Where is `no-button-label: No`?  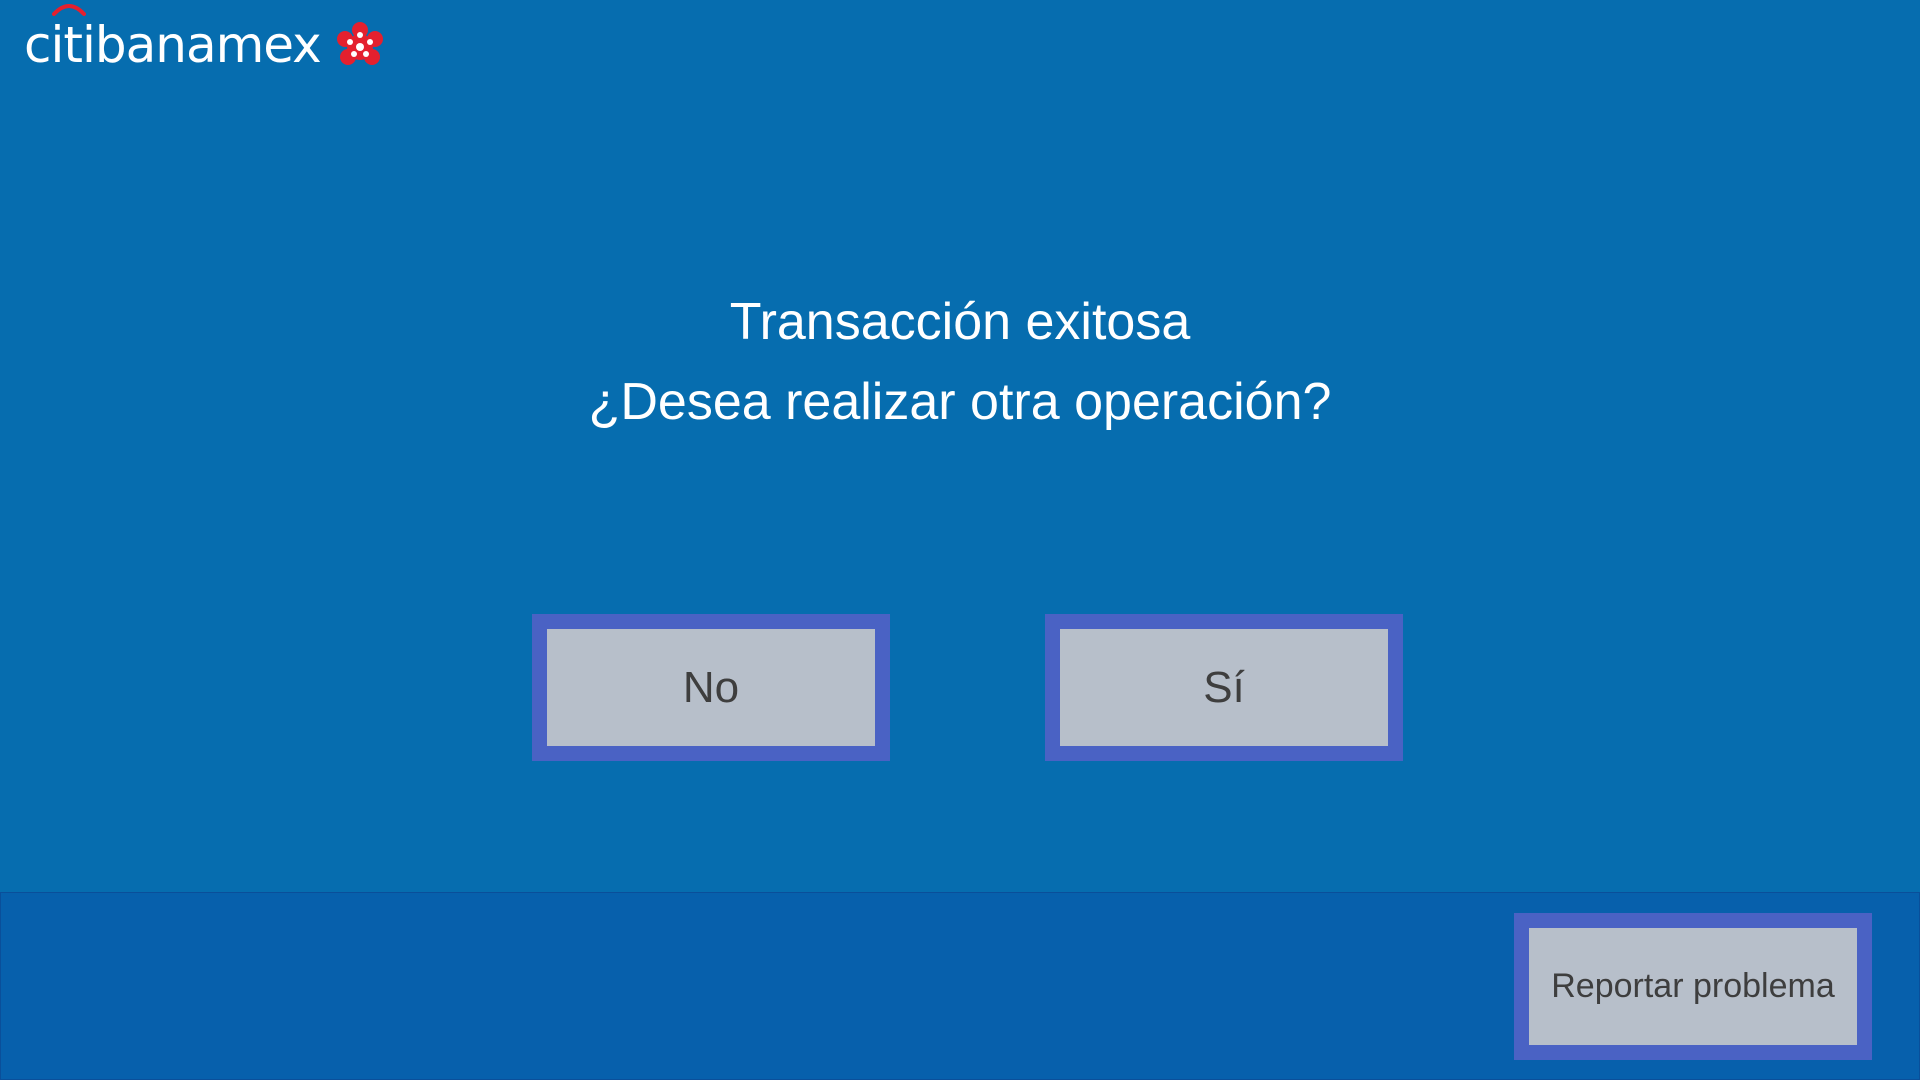
no-button-label: No is located at coordinates (711, 687).